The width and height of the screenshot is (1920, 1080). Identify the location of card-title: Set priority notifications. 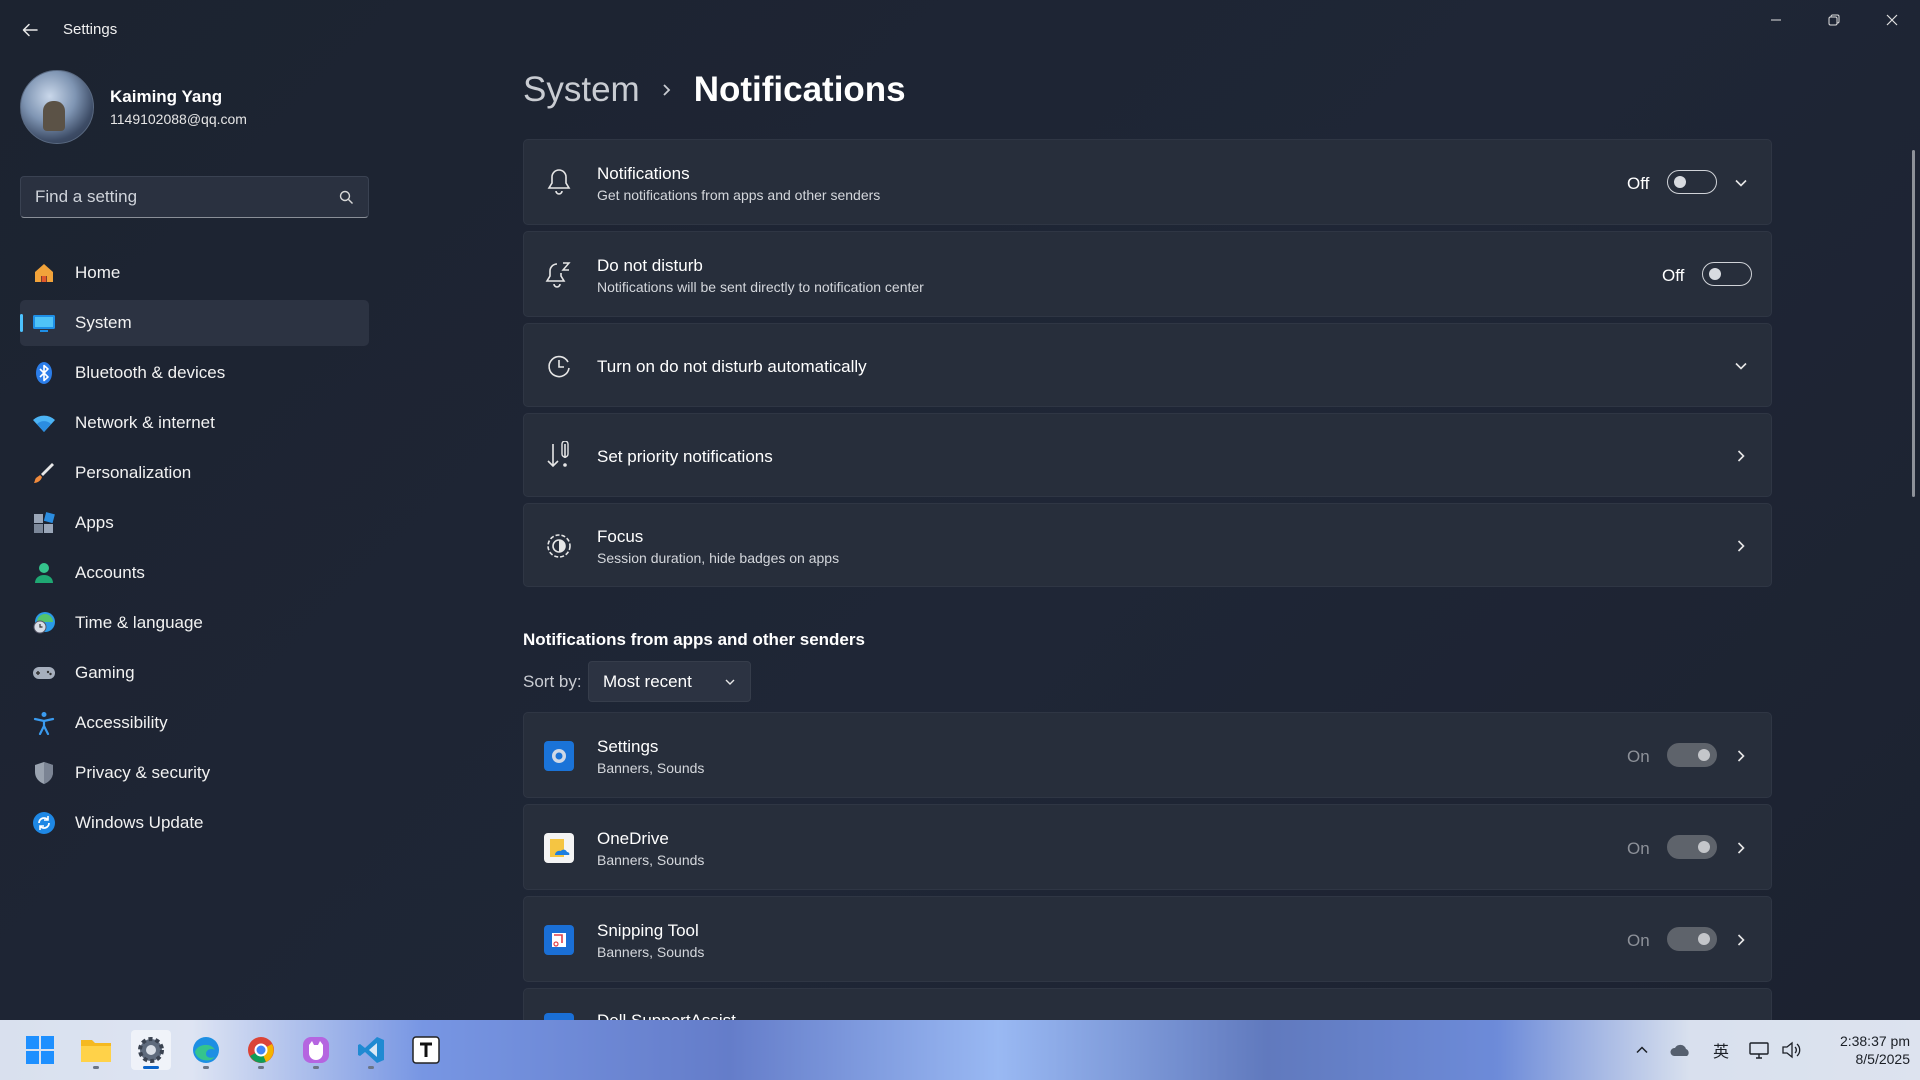
(685, 456).